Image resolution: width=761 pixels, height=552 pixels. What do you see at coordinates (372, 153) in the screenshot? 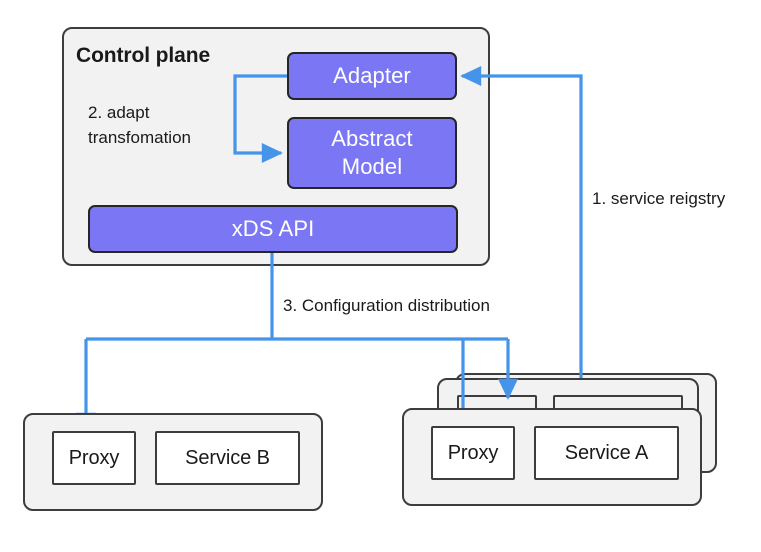
I see `abstract-model-box: Abstract Model` at bounding box center [372, 153].